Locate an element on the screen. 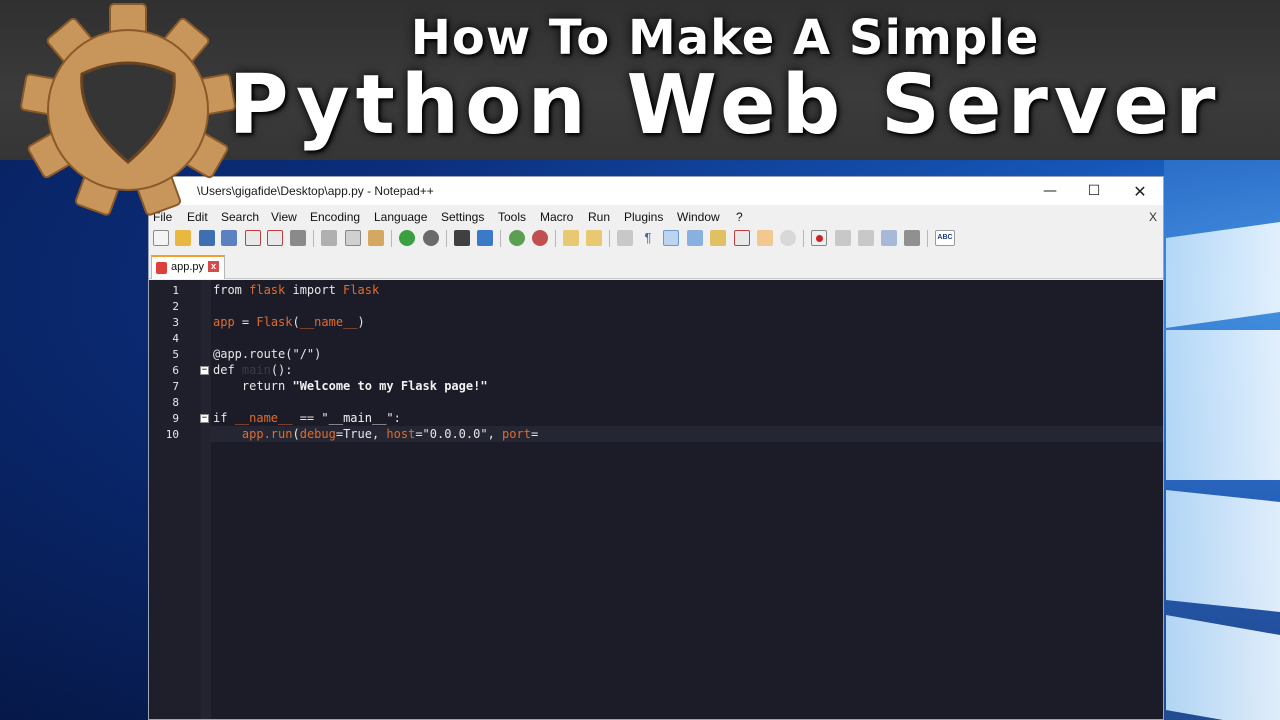 The height and width of the screenshot is (720, 1280). menu-language: Language is located at coordinates (400, 217).